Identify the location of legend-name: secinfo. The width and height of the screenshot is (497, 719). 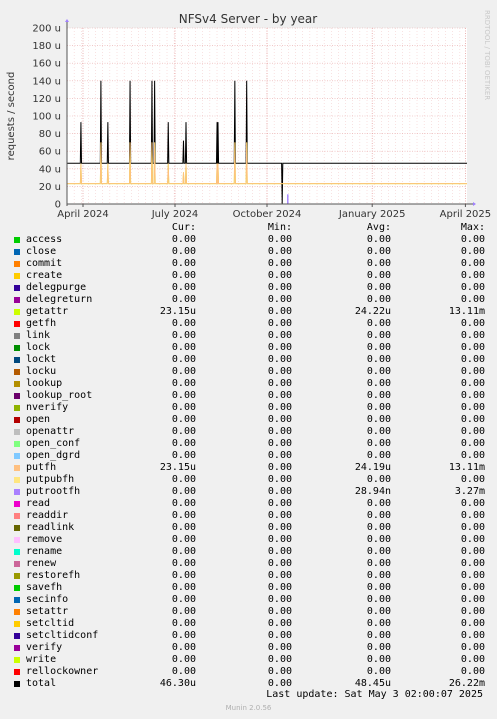
(47, 599).